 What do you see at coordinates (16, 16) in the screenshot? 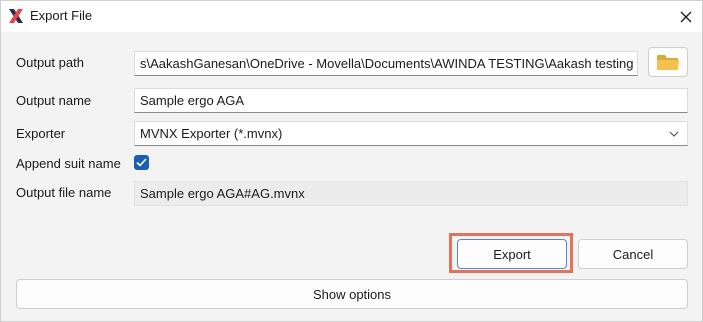
I see `app-logo-icon` at bounding box center [16, 16].